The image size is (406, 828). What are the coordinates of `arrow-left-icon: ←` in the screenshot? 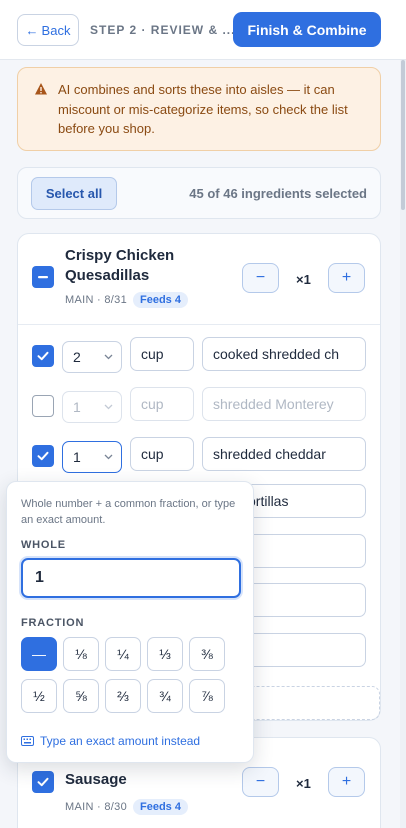 It's located at (32, 30).